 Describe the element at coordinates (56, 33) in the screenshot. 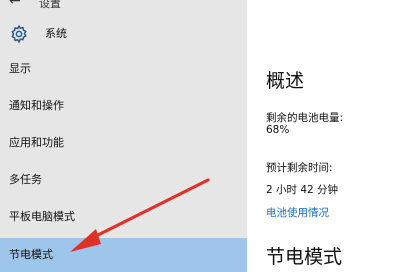

I see `section-title: 系统` at that location.